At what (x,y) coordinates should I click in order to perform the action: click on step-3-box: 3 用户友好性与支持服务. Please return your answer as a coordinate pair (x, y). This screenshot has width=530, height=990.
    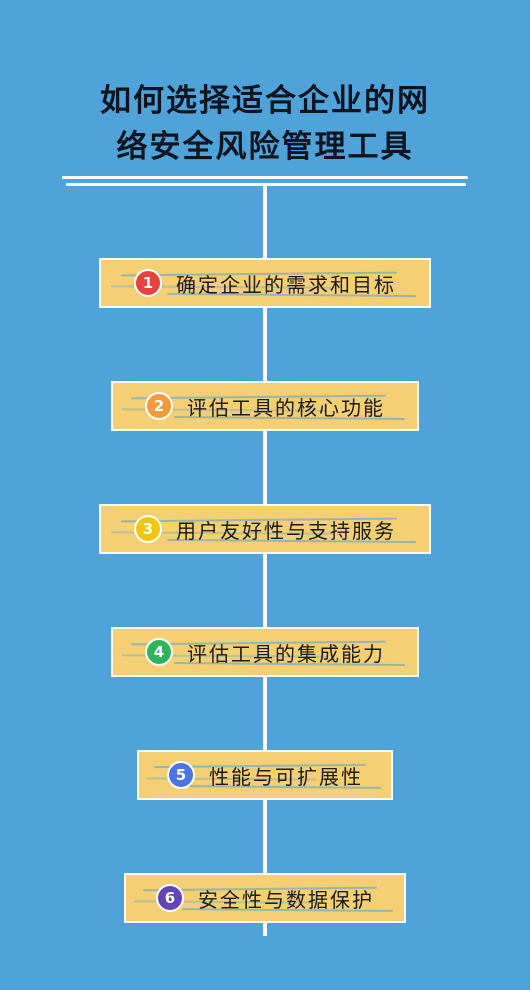
    Looking at the image, I should click on (265, 529).